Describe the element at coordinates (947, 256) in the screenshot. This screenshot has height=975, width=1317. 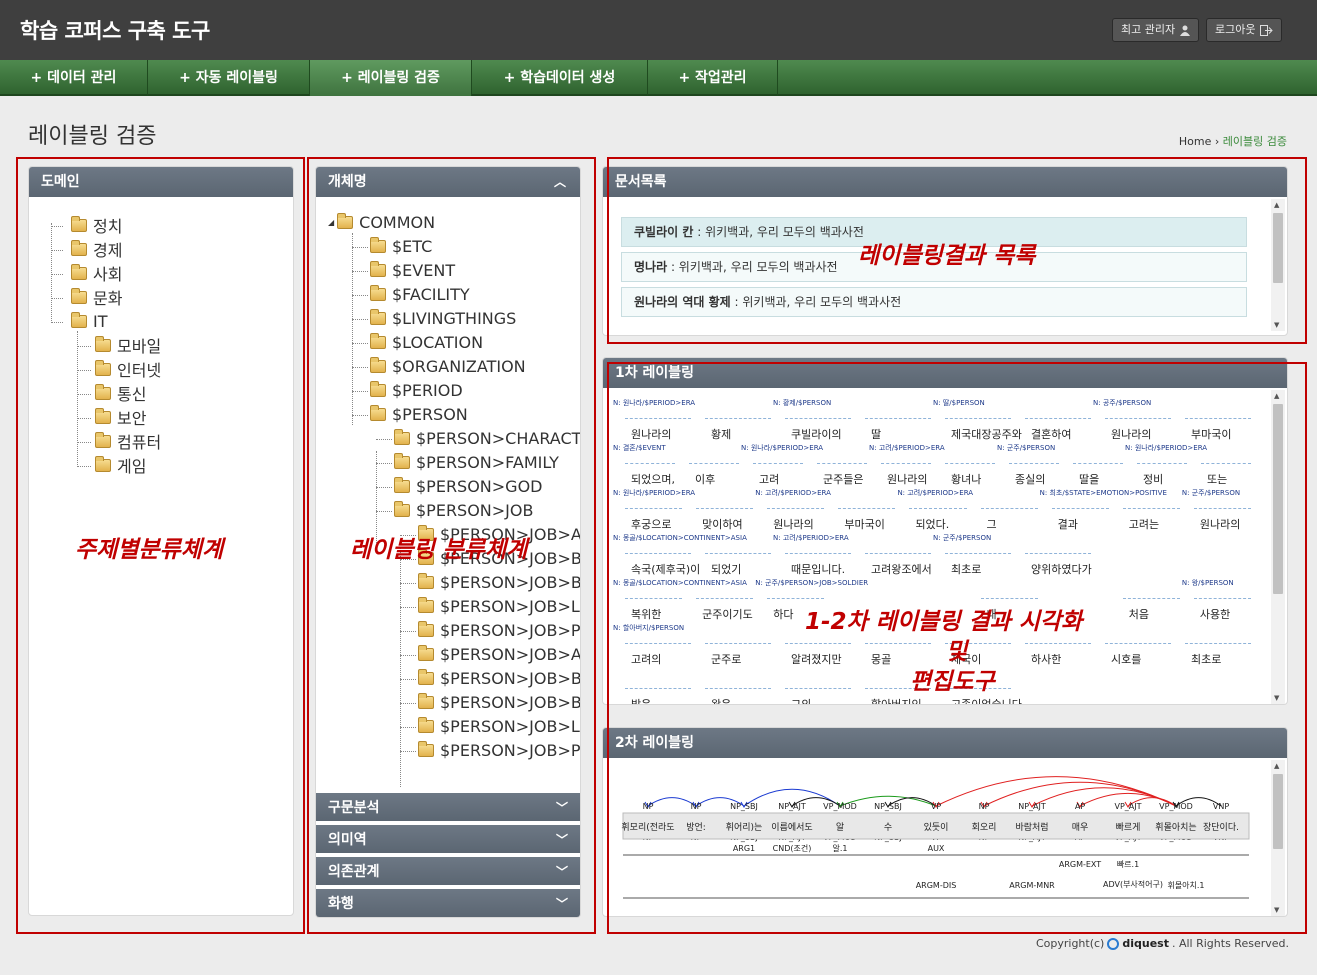
I see `annotation-doc: 레이블링결과 목록` at that location.